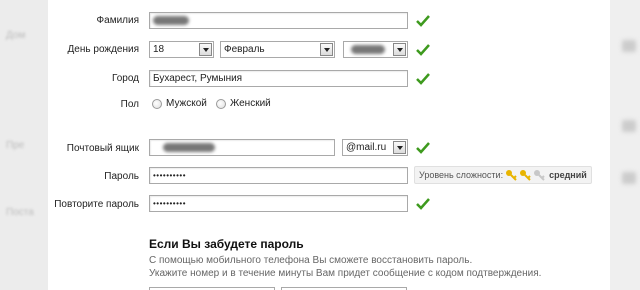  I want to click on surname-label: Фамилия, so click(117, 20).